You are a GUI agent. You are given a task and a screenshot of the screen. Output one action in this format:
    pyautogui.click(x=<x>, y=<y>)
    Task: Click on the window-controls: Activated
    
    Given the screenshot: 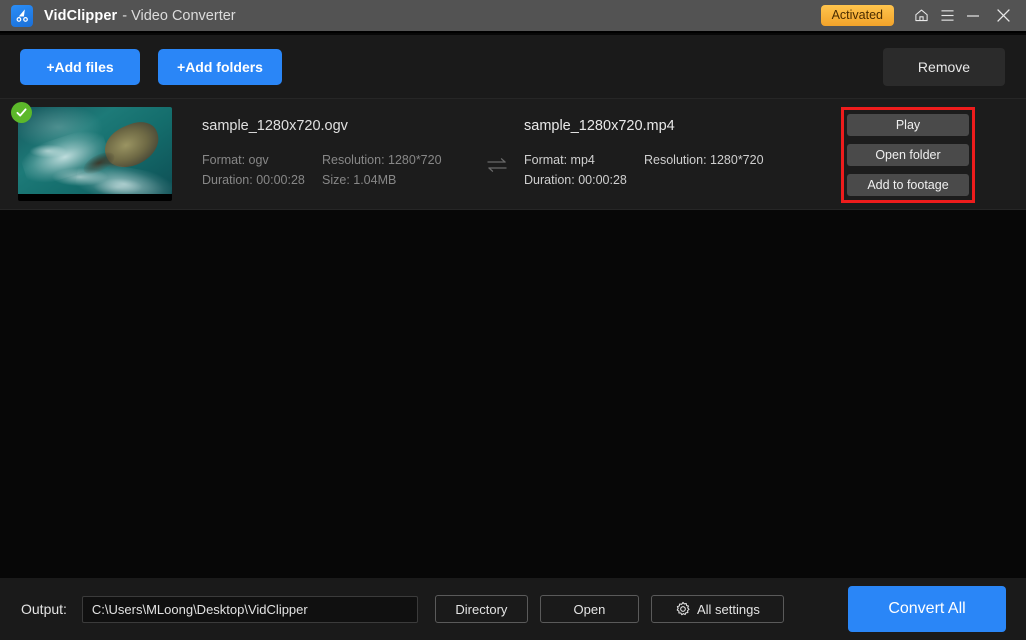 What is the action you would take?
    pyautogui.click(x=923, y=16)
    